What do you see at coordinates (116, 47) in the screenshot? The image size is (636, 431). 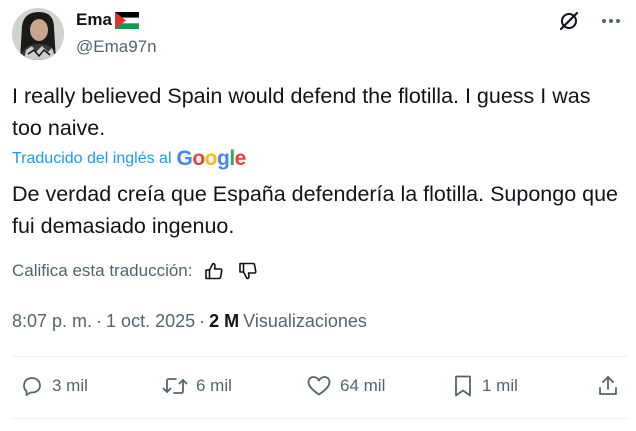 I see `author-handle: @Ema97n` at bounding box center [116, 47].